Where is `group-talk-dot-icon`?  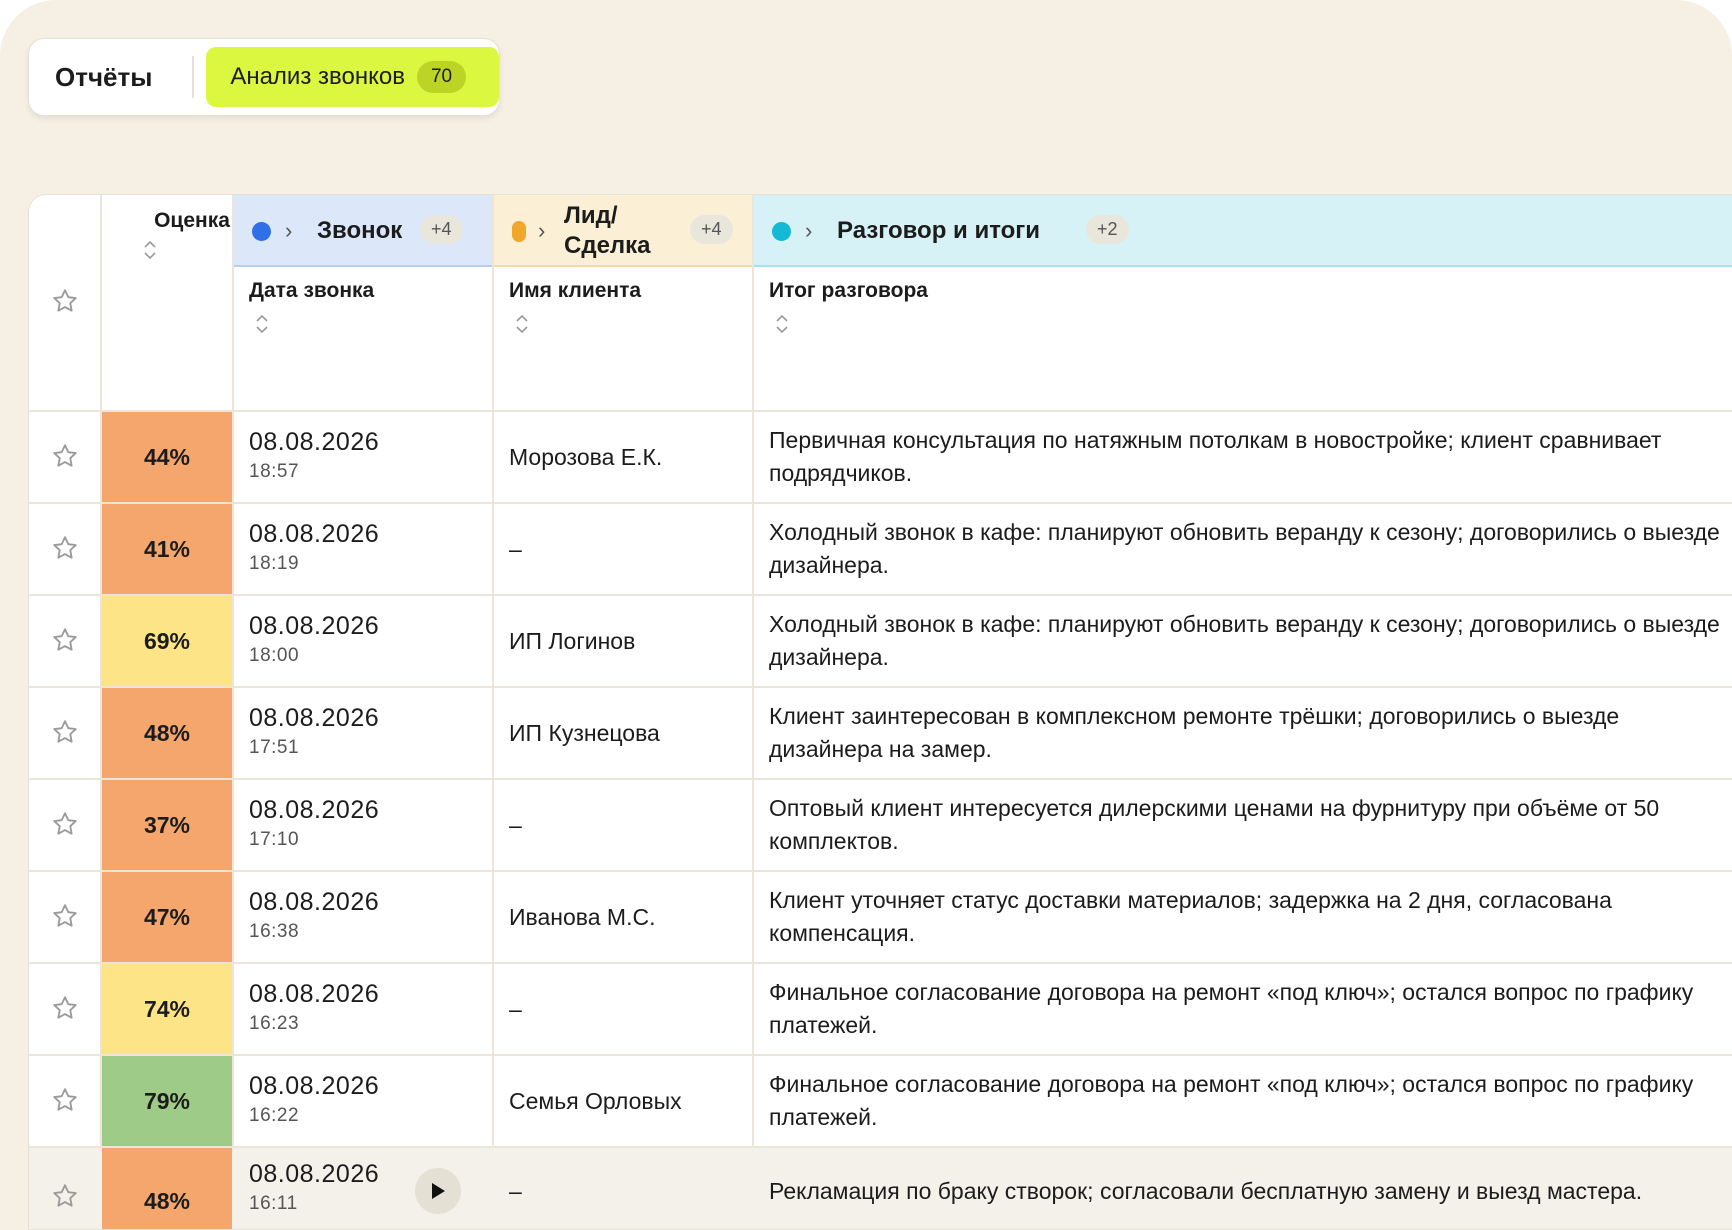 group-talk-dot-icon is located at coordinates (781, 231).